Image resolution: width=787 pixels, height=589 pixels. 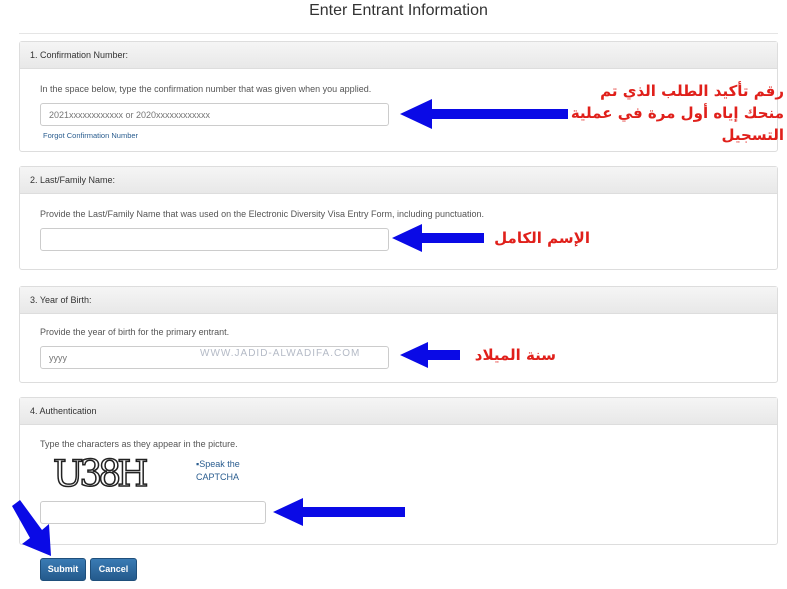 I want to click on forgot-confirmation-link: Forgot Confirmation Number, so click(x=90, y=135).